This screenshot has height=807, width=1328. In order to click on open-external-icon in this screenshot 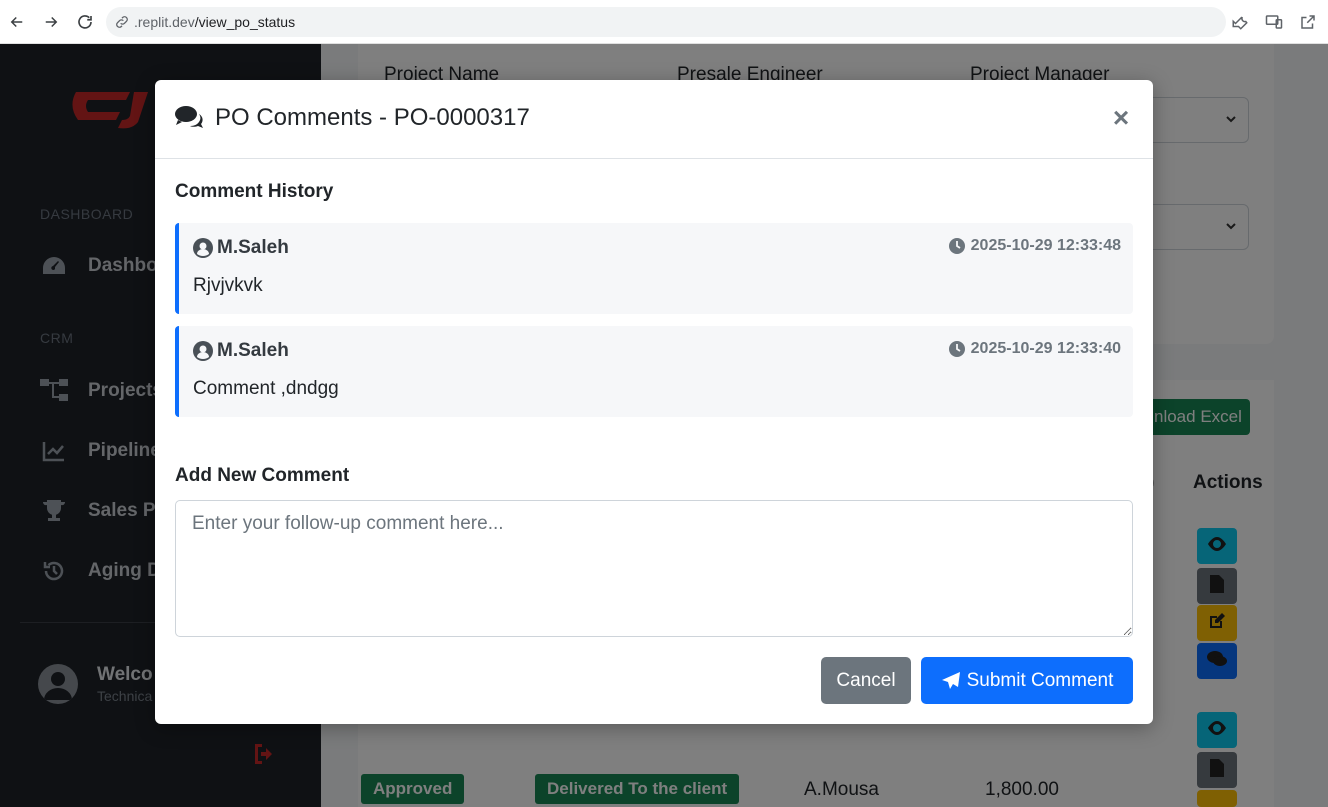, I will do `click(1308, 22)`.